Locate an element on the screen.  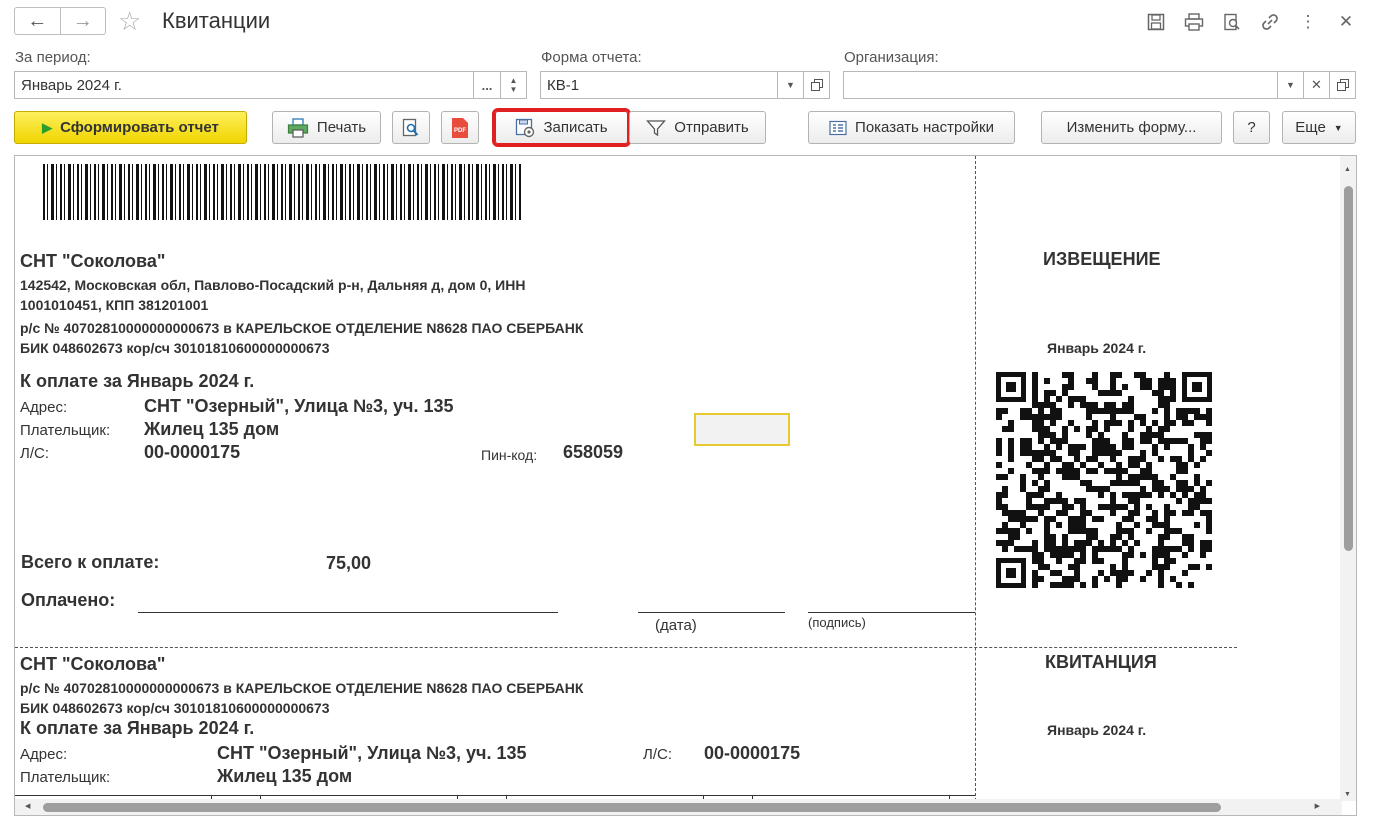
spinner-up-icon: ▲ is located at coordinates (514, 80).